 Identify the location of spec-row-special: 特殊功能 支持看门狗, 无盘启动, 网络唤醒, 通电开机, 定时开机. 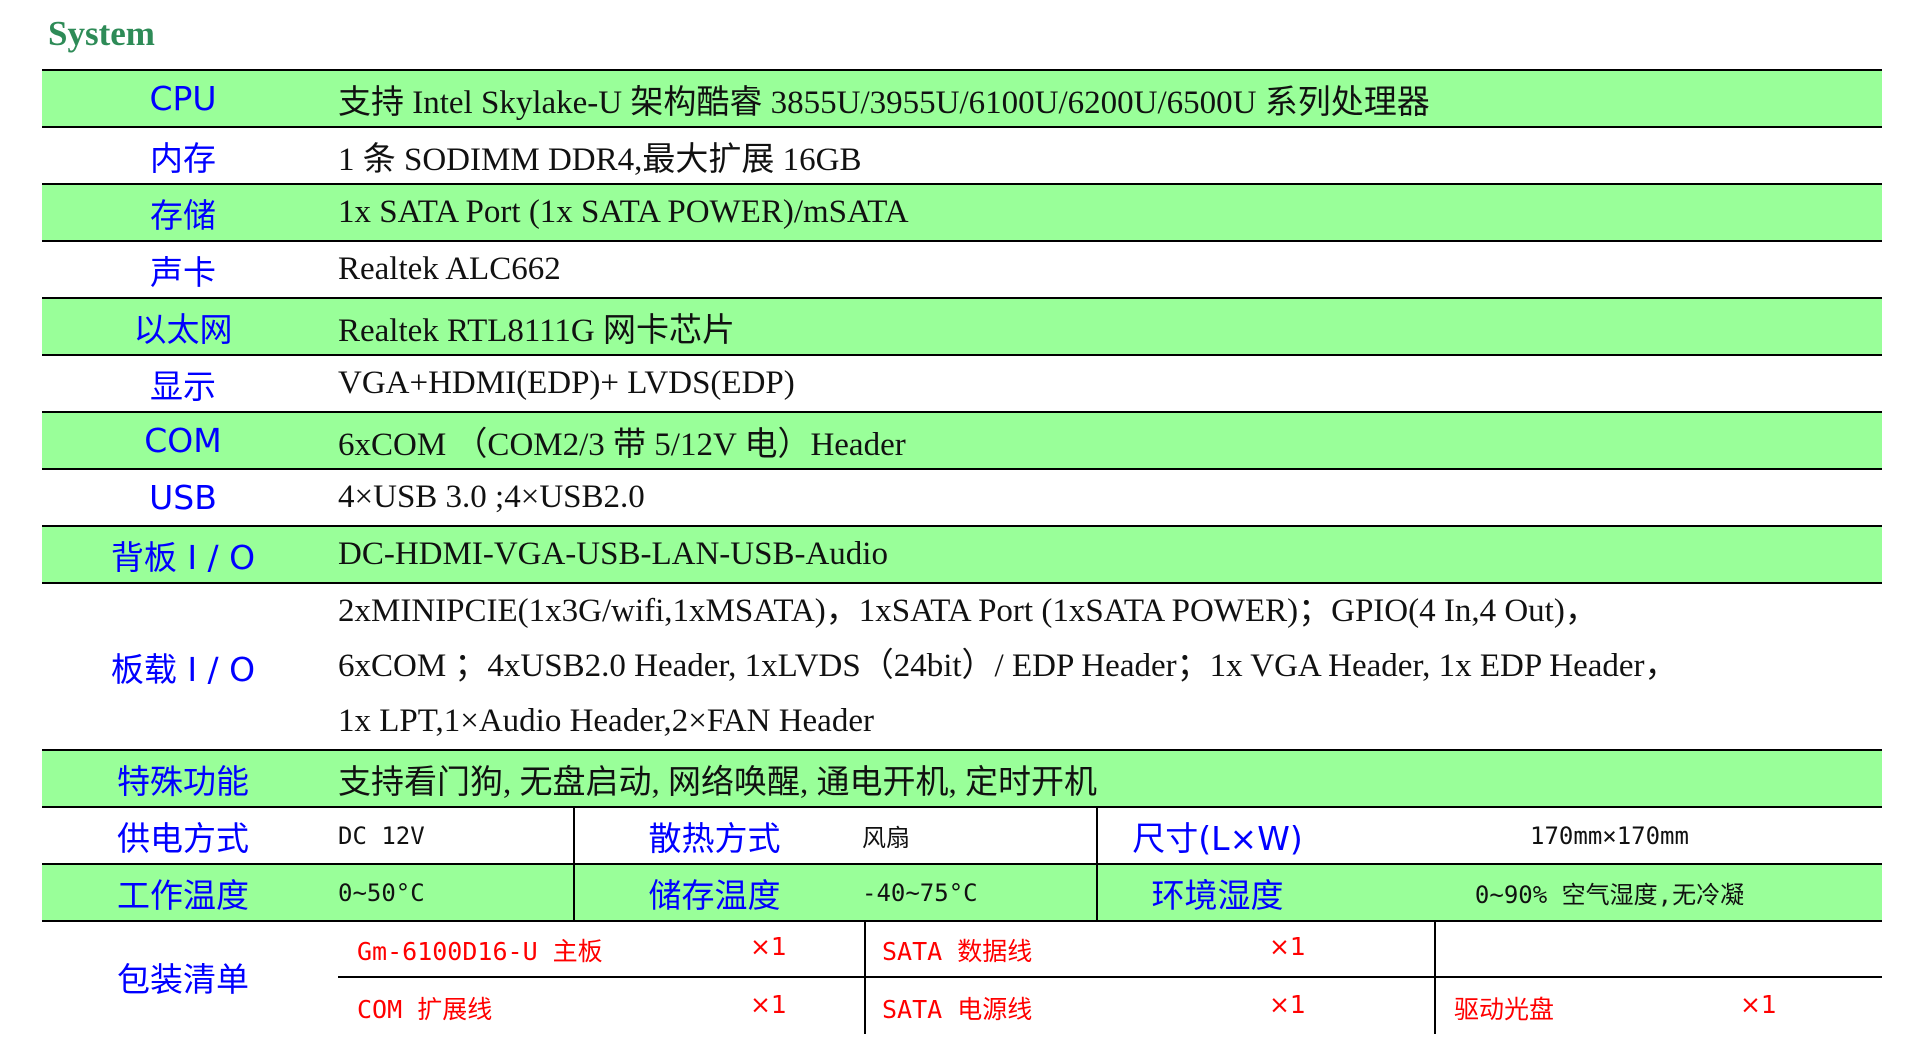
(962, 778).